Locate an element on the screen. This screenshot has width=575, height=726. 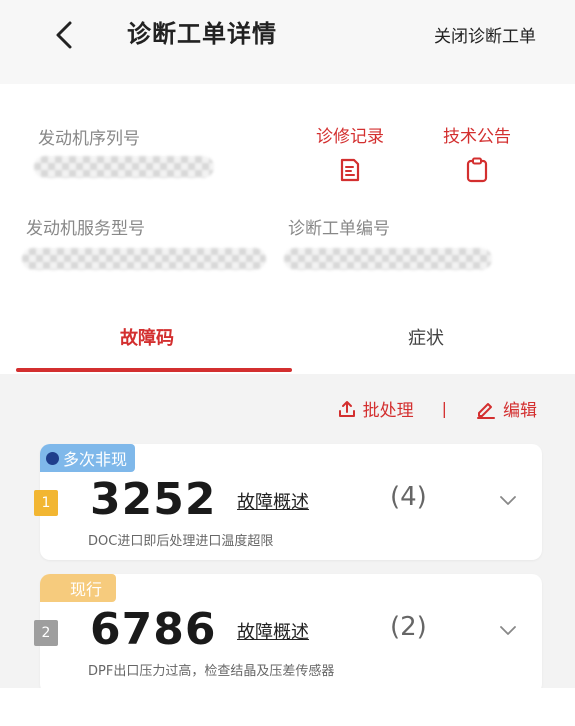
status-badge: 多次非现 is located at coordinates (88, 458).